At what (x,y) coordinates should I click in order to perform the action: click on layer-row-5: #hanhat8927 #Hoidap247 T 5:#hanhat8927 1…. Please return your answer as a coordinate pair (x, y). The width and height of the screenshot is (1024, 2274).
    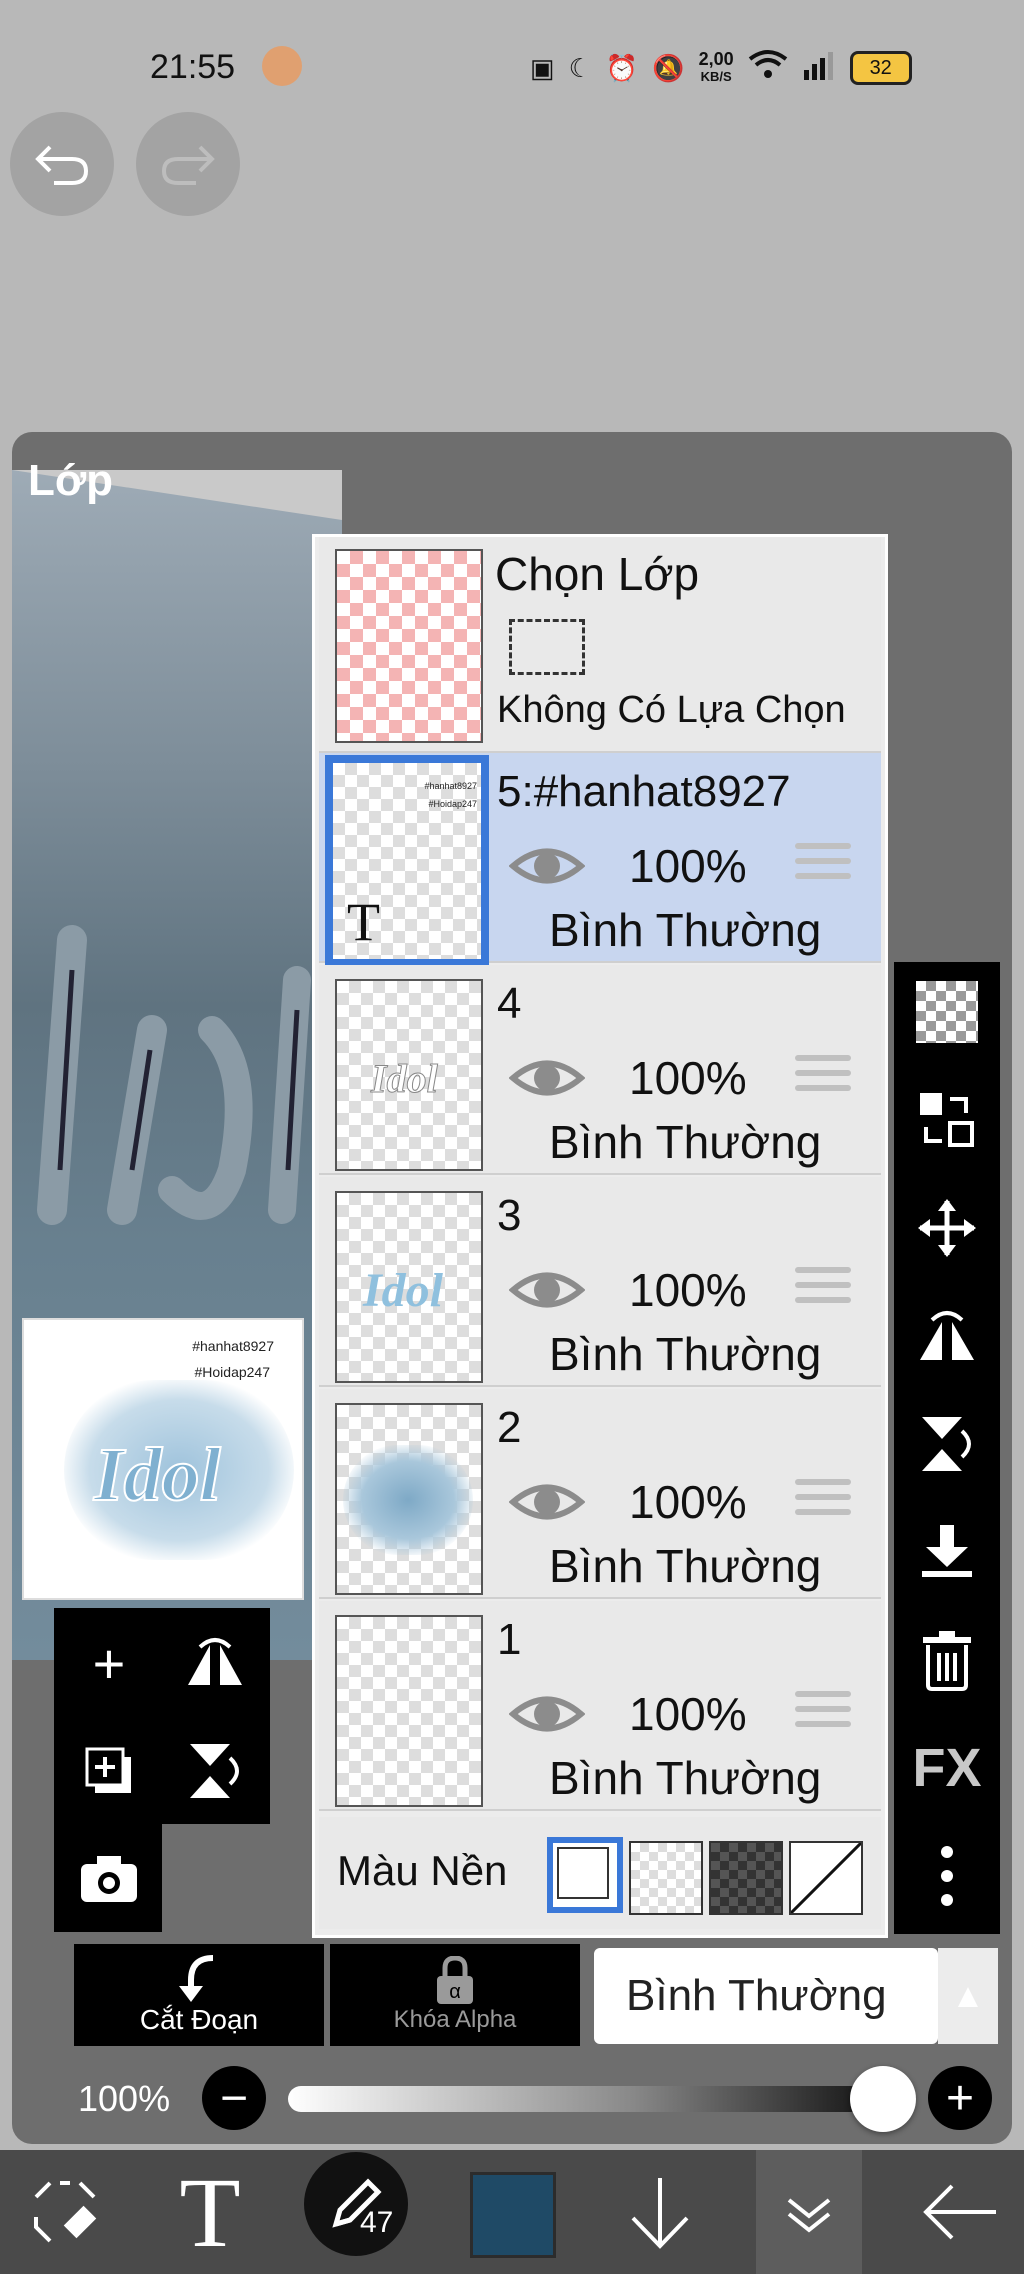
    Looking at the image, I should click on (600, 860).